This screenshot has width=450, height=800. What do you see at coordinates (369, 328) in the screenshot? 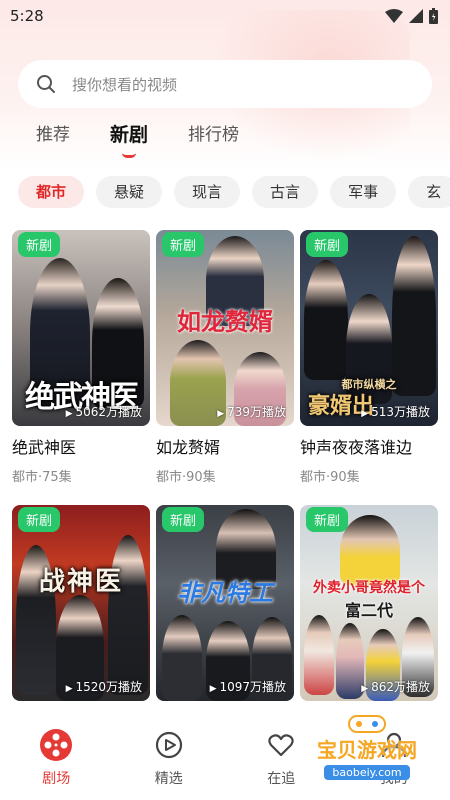
I see `drama-poster: 新剧 都市纵横之 豪婿出 513万播放` at bounding box center [369, 328].